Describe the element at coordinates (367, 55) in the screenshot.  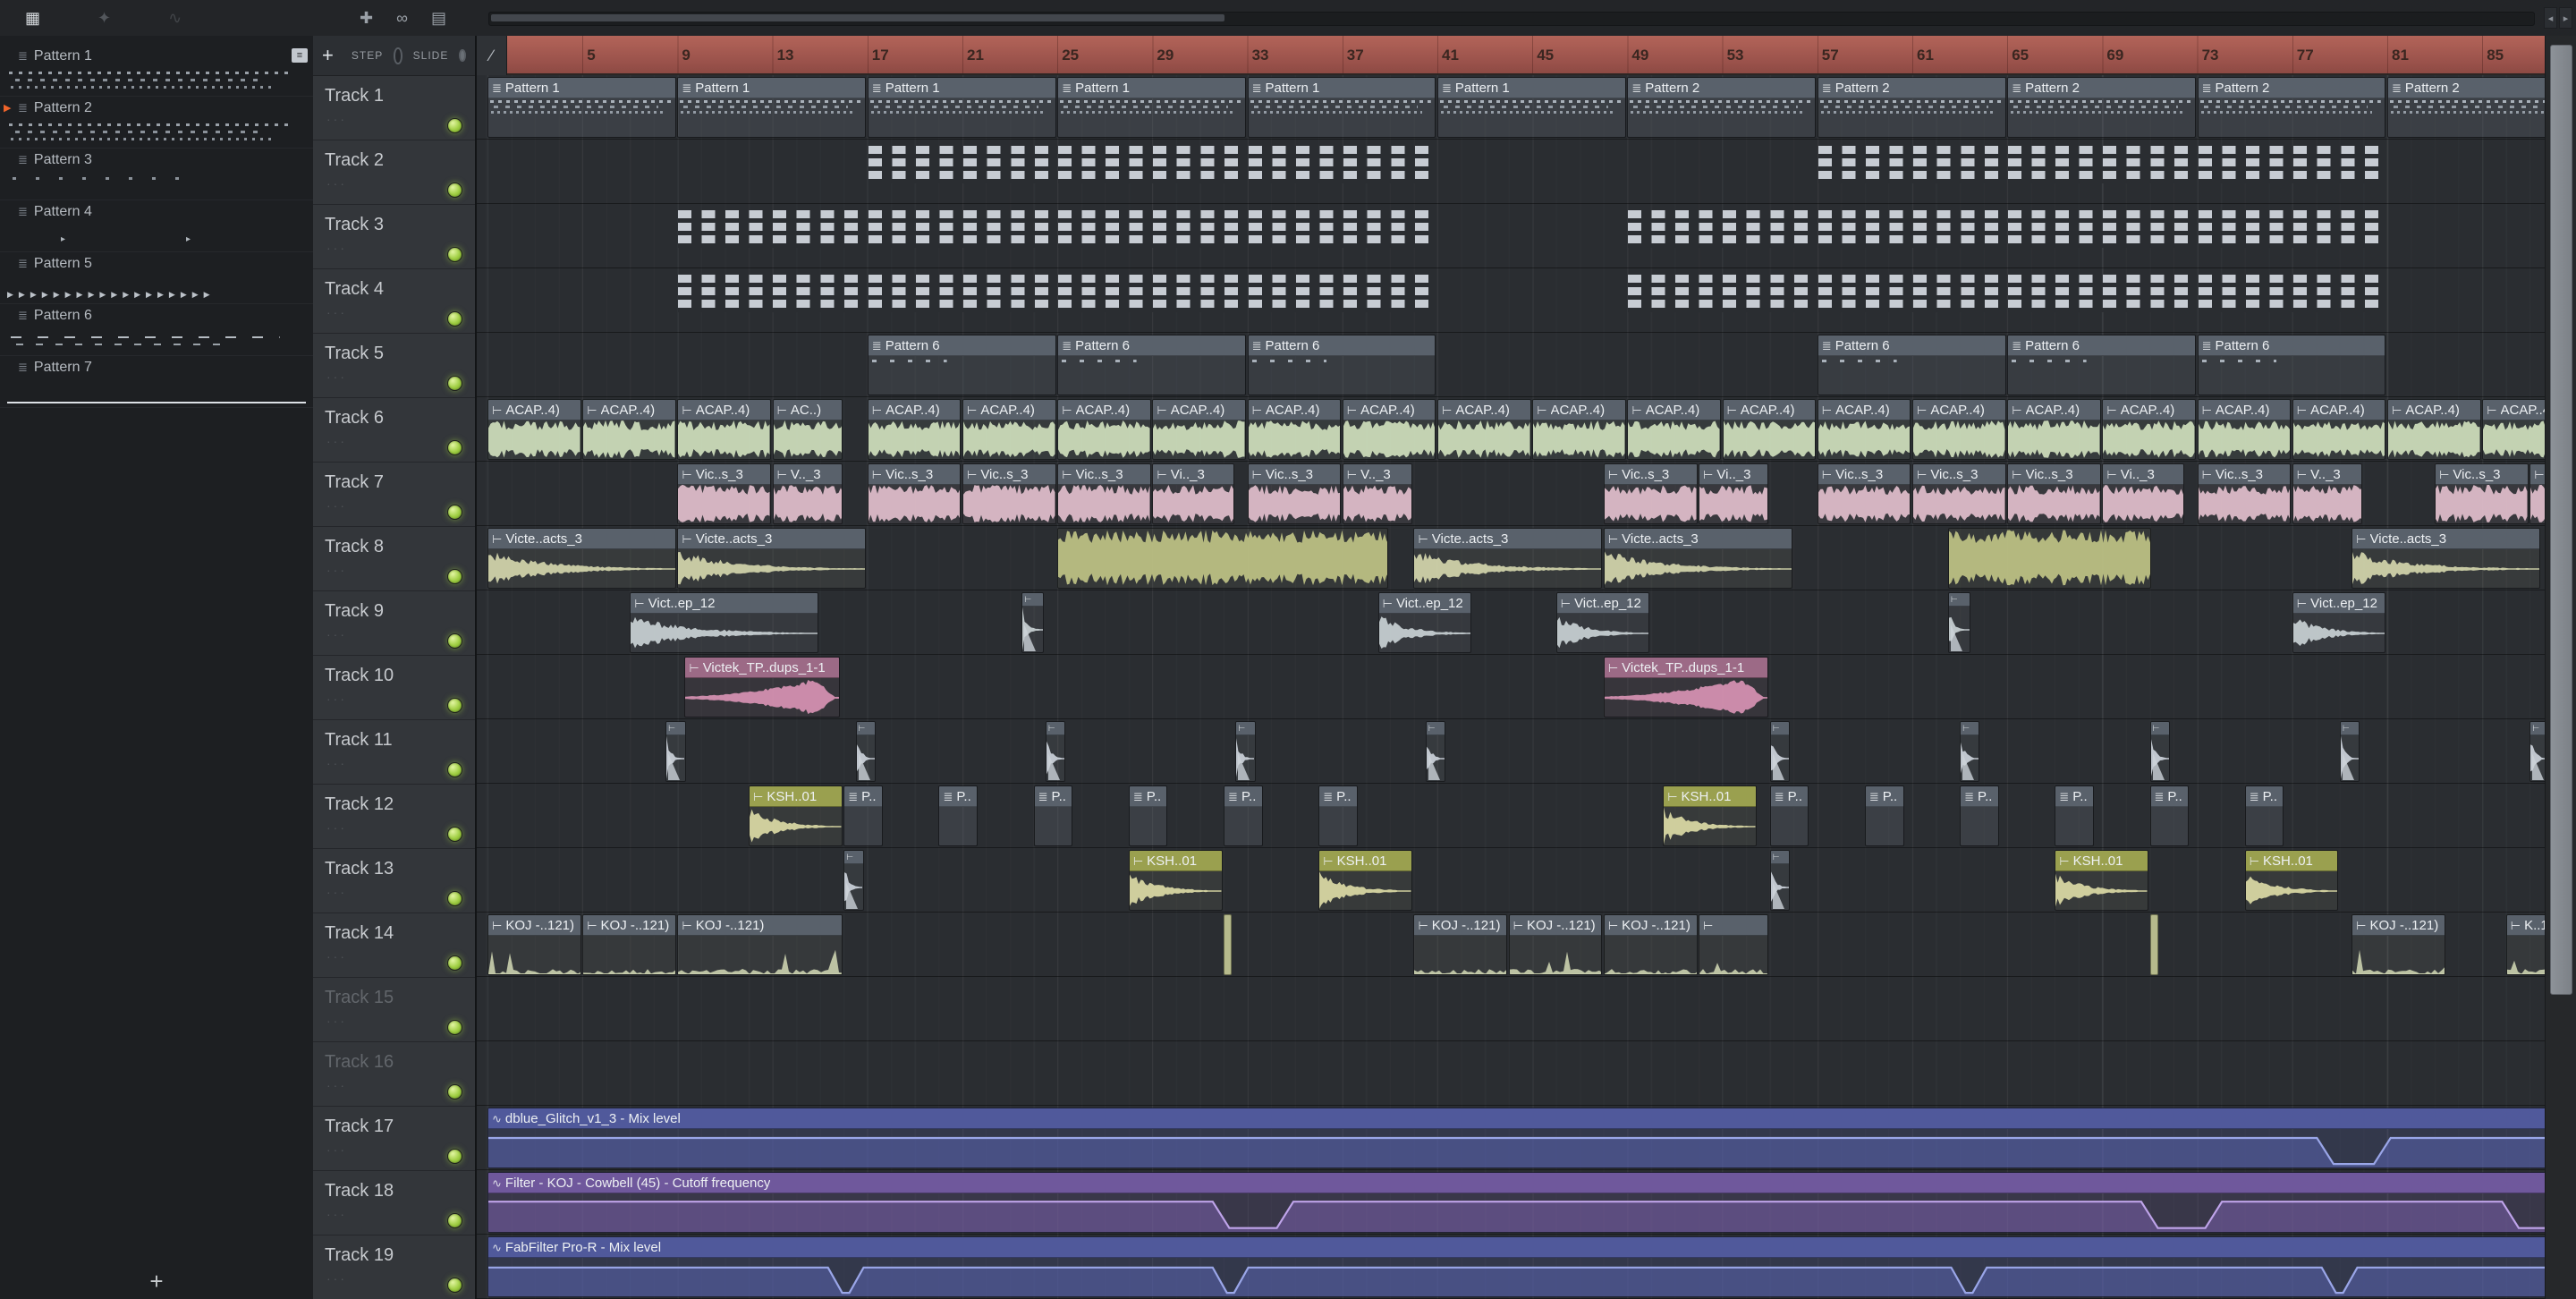
I see `step-label: STEP` at that location.